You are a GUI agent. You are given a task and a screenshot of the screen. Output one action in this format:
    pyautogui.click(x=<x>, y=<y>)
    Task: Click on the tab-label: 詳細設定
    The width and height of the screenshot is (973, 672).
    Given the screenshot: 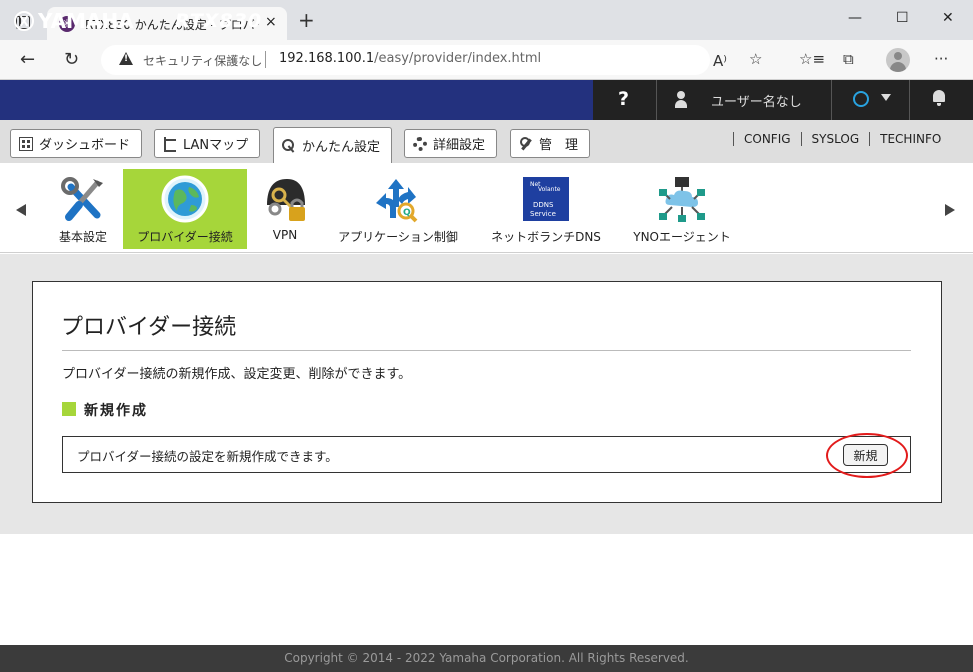 What is the action you would take?
    pyautogui.click(x=459, y=145)
    